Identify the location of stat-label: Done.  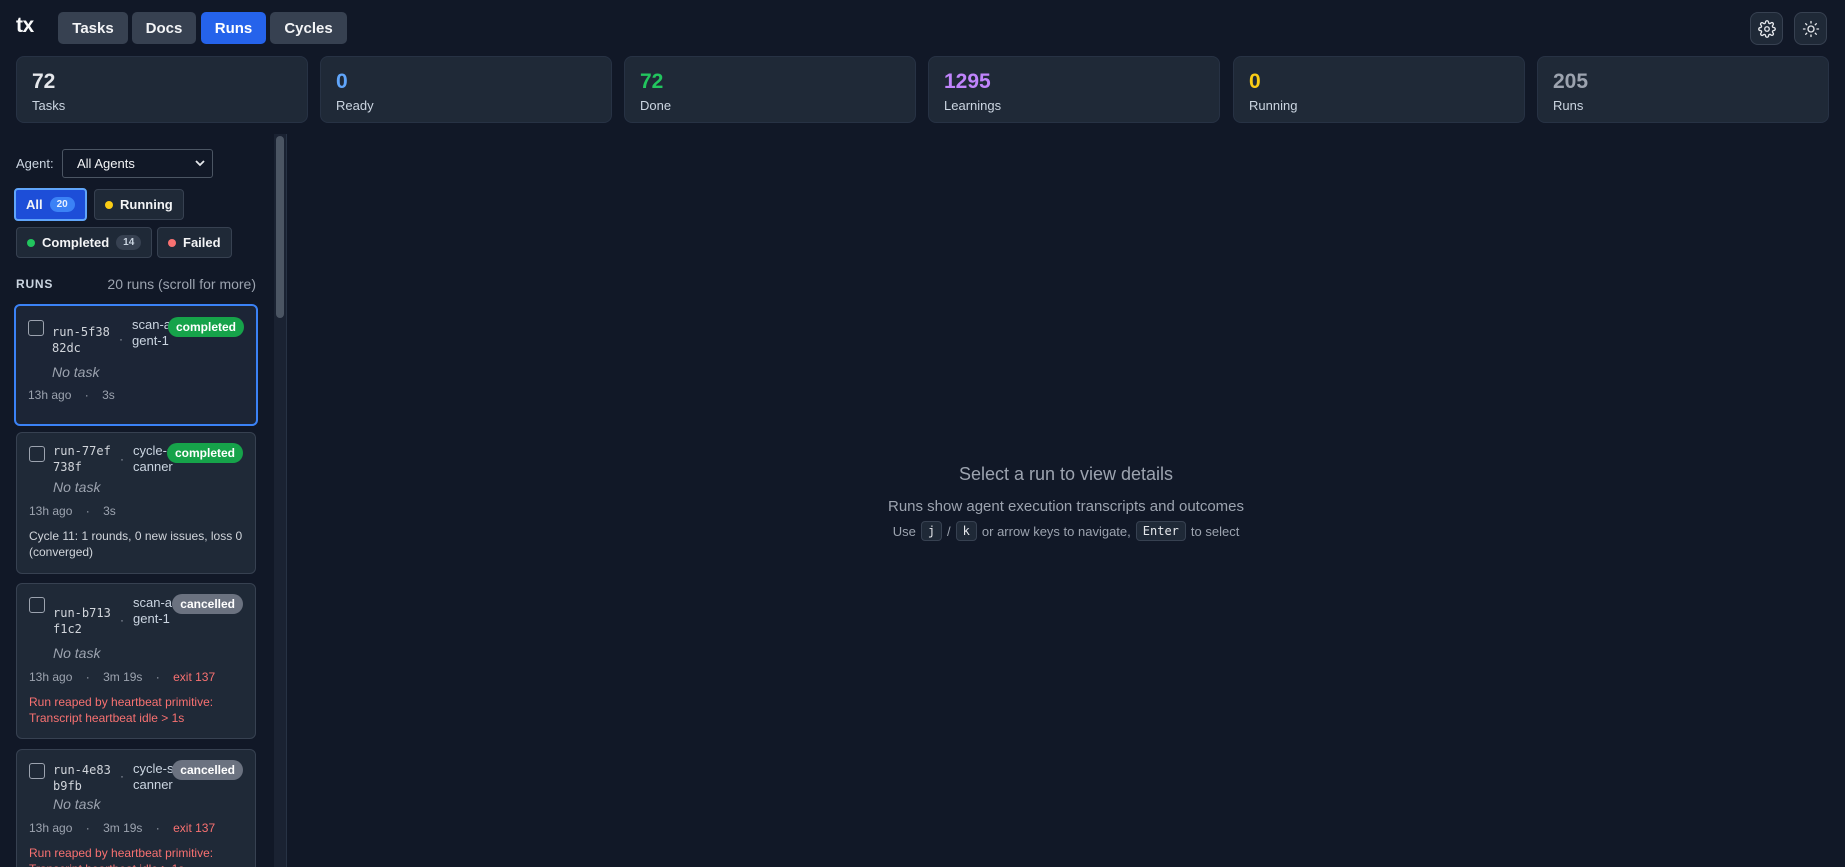
(656, 105).